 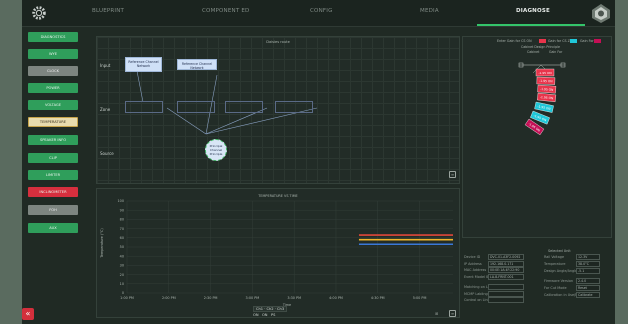 I want to click on legend-toggle-2: ON, so click(x=265, y=315).